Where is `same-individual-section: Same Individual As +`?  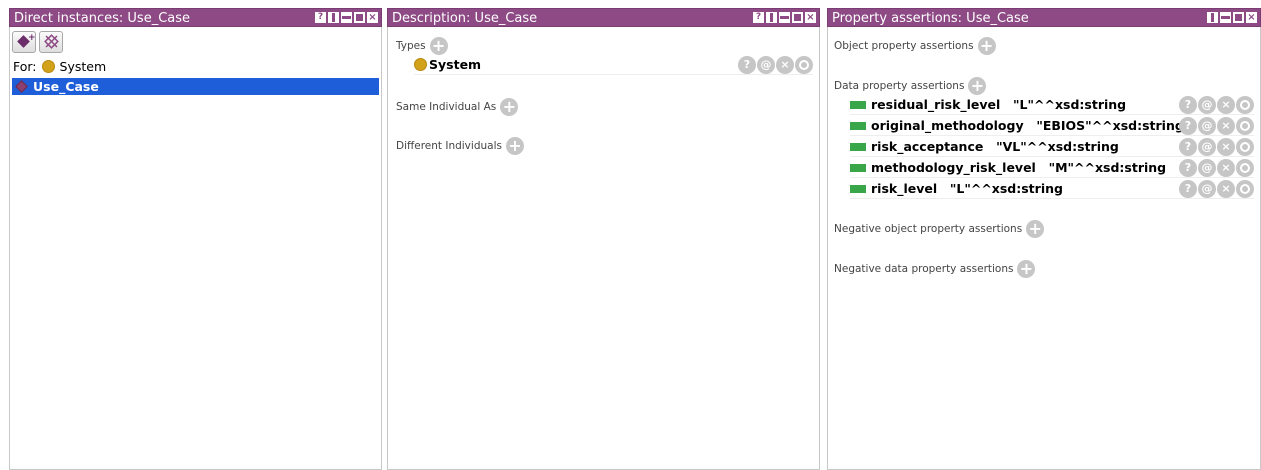
same-individual-section: Same Individual As + is located at coordinates (457, 107).